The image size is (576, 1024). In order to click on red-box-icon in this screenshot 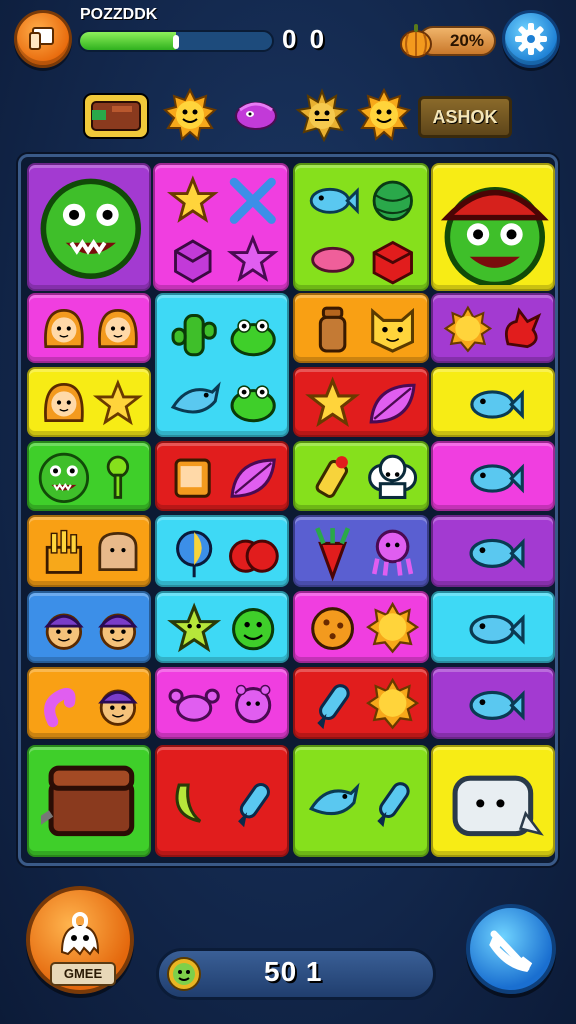, I will do `click(393, 262)`.